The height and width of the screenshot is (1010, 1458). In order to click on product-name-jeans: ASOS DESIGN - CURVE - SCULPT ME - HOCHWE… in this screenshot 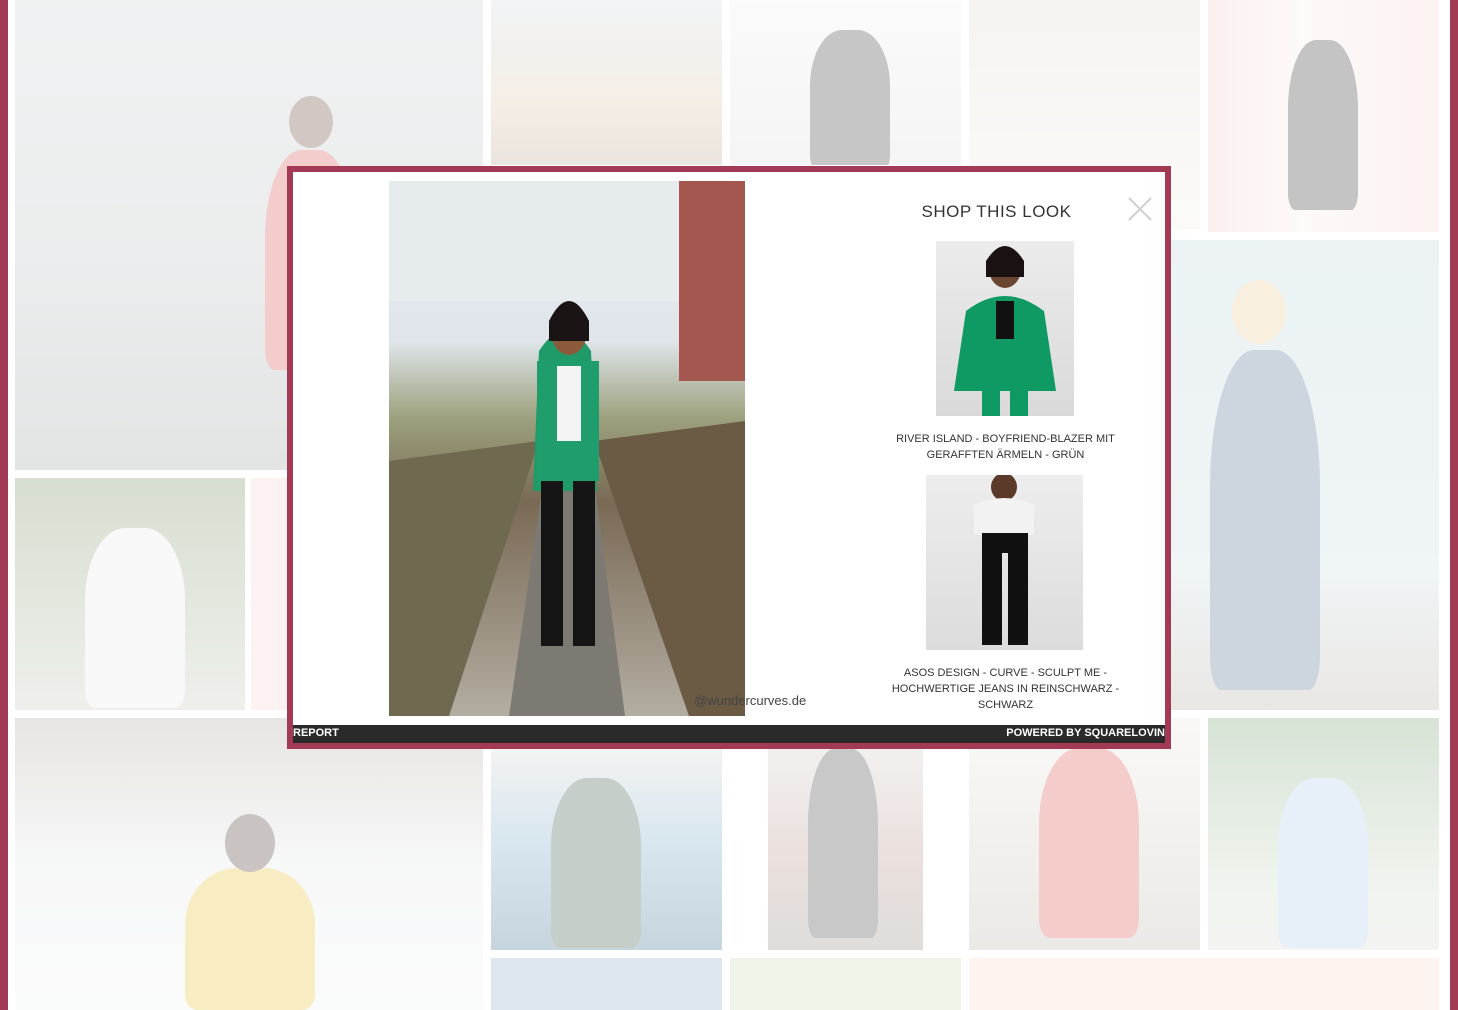, I will do `click(1005, 689)`.